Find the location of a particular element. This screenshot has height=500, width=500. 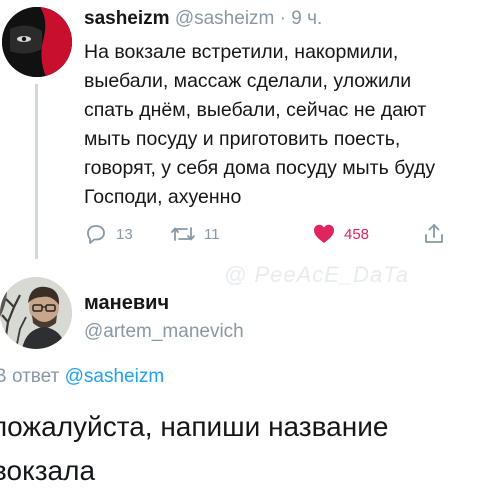

reply-prefix: В ответ is located at coordinates (30, 376).